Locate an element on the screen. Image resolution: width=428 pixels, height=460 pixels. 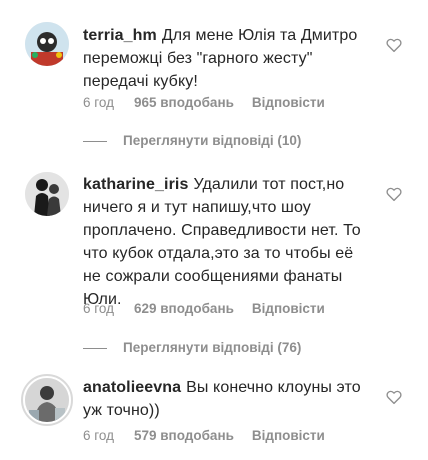
comment-meta: 6 год 965 вподобань Відповісти is located at coordinates (204, 102).